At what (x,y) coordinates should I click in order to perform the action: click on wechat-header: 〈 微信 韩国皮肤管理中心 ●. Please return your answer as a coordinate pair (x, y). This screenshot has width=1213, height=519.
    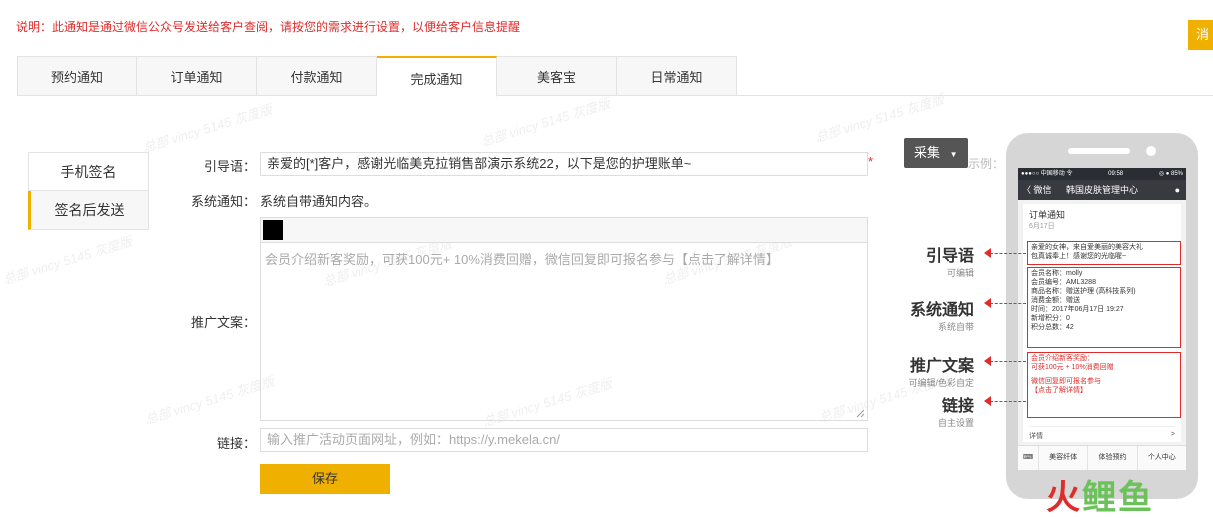
    Looking at the image, I should click on (1102, 190).